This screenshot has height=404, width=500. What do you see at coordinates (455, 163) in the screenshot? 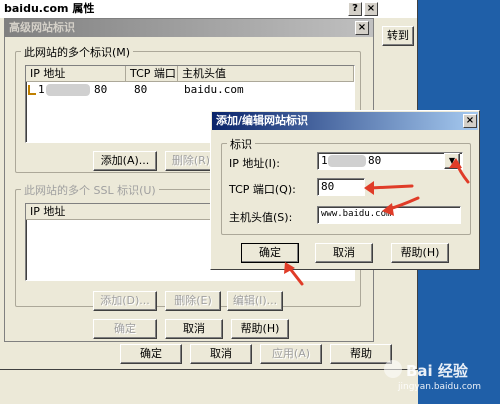
I see `arrowhead-dropdown` at bounding box center [455, 163].